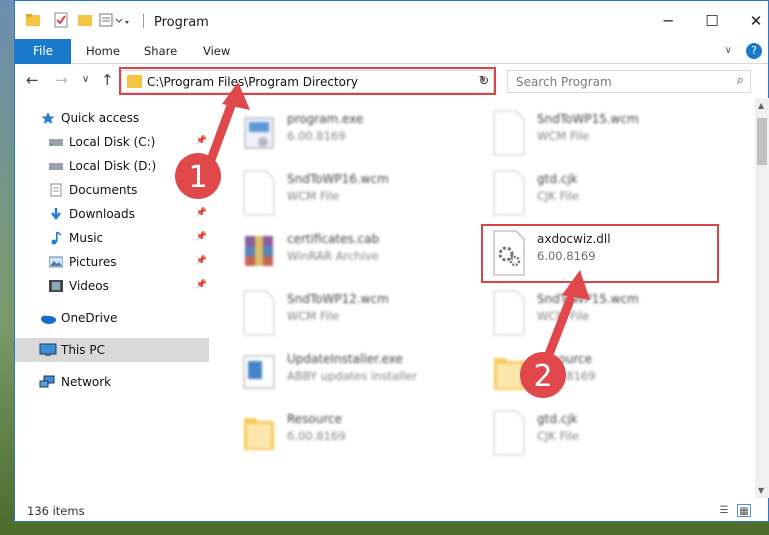  I want to click on details-view-icon: ☰, so click(724, 510).